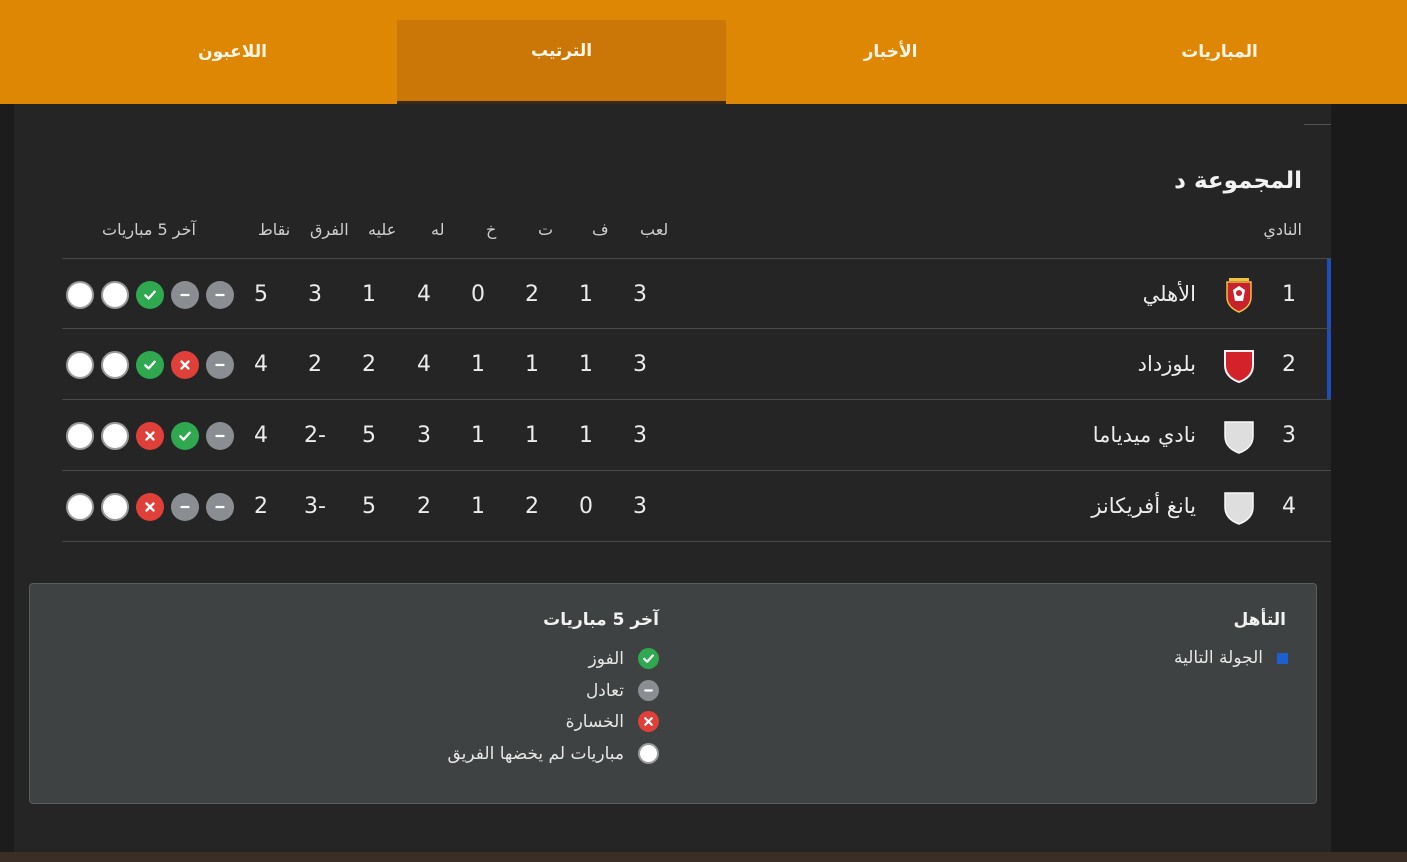 The width and height of the screenshot is (1407, 862). I want to click on header-form: آخر 5 مباريات, so click(149, 229).